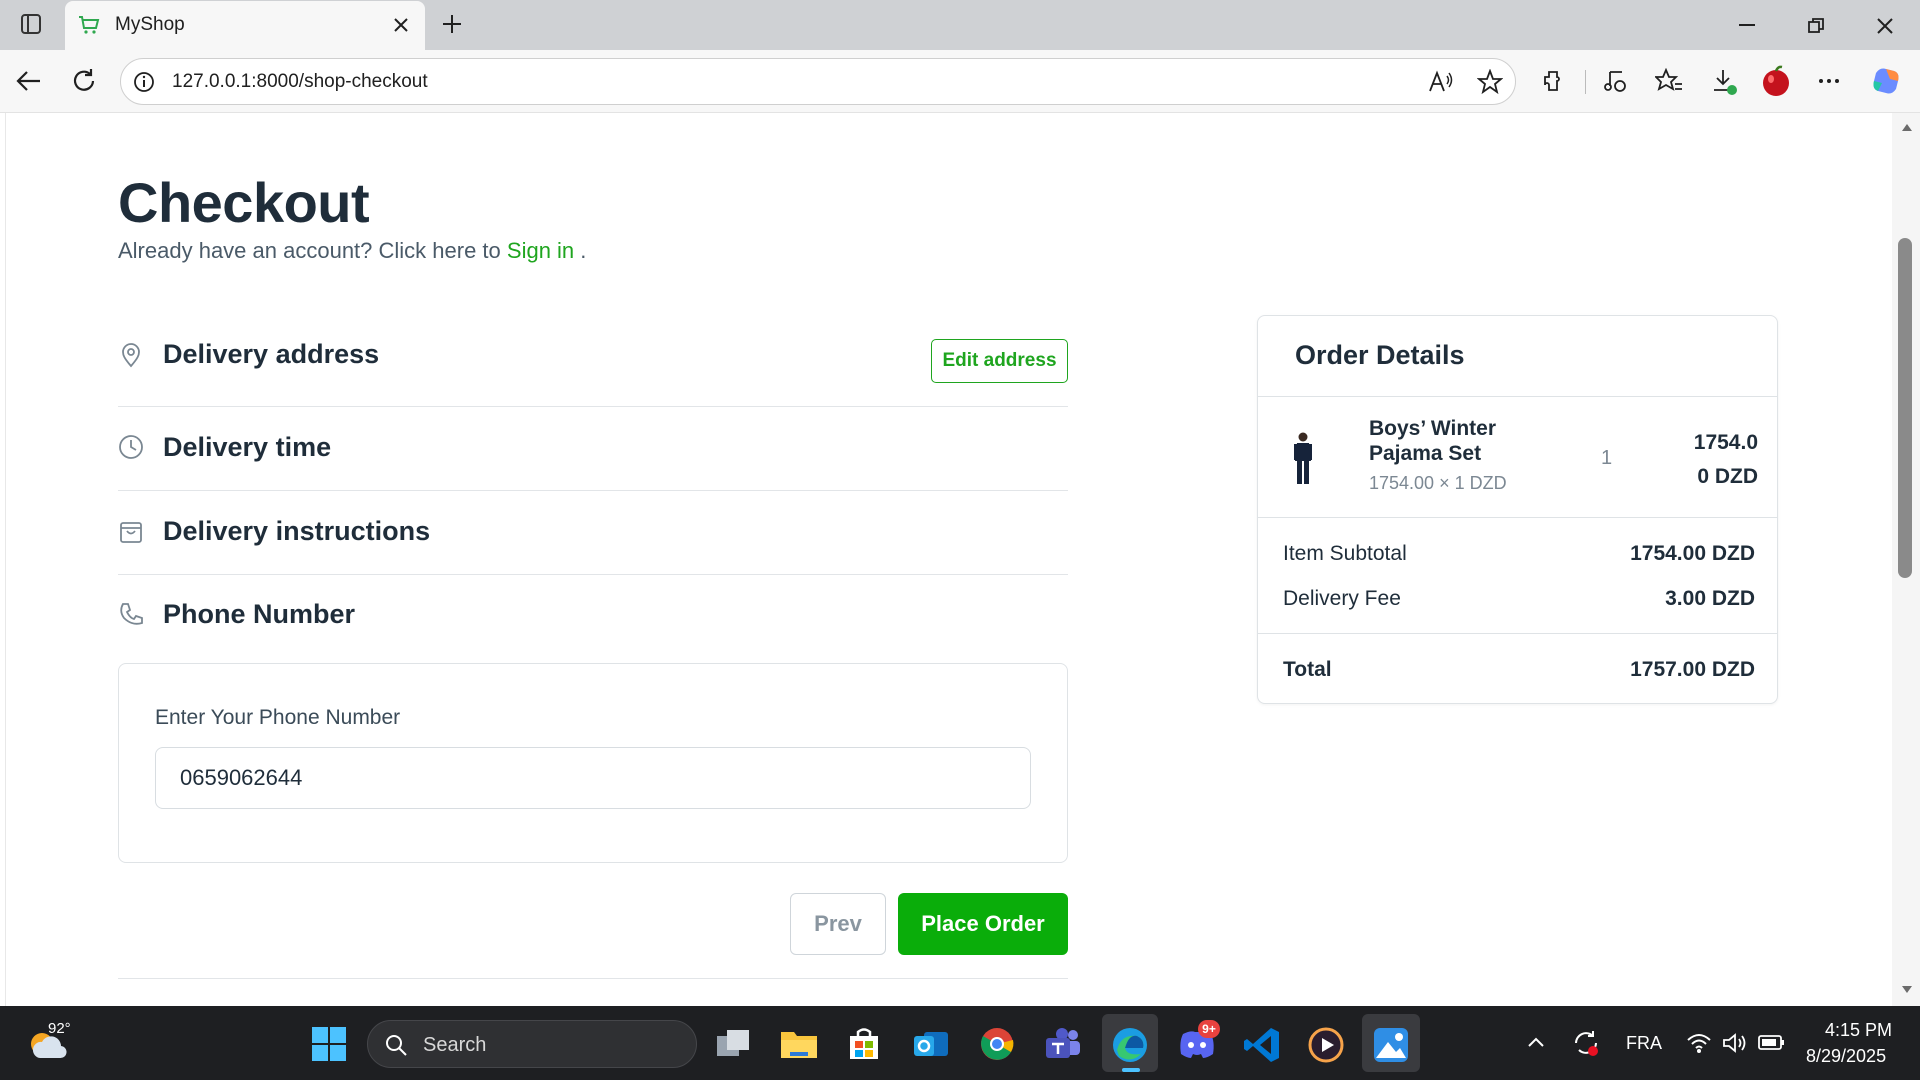 The width and height of the screenshot is (1920, 1080). What do you see at coordinates (89, 25) in the screenshot?
I see `cart-favicon-icon` at bounding box center [89, 25].